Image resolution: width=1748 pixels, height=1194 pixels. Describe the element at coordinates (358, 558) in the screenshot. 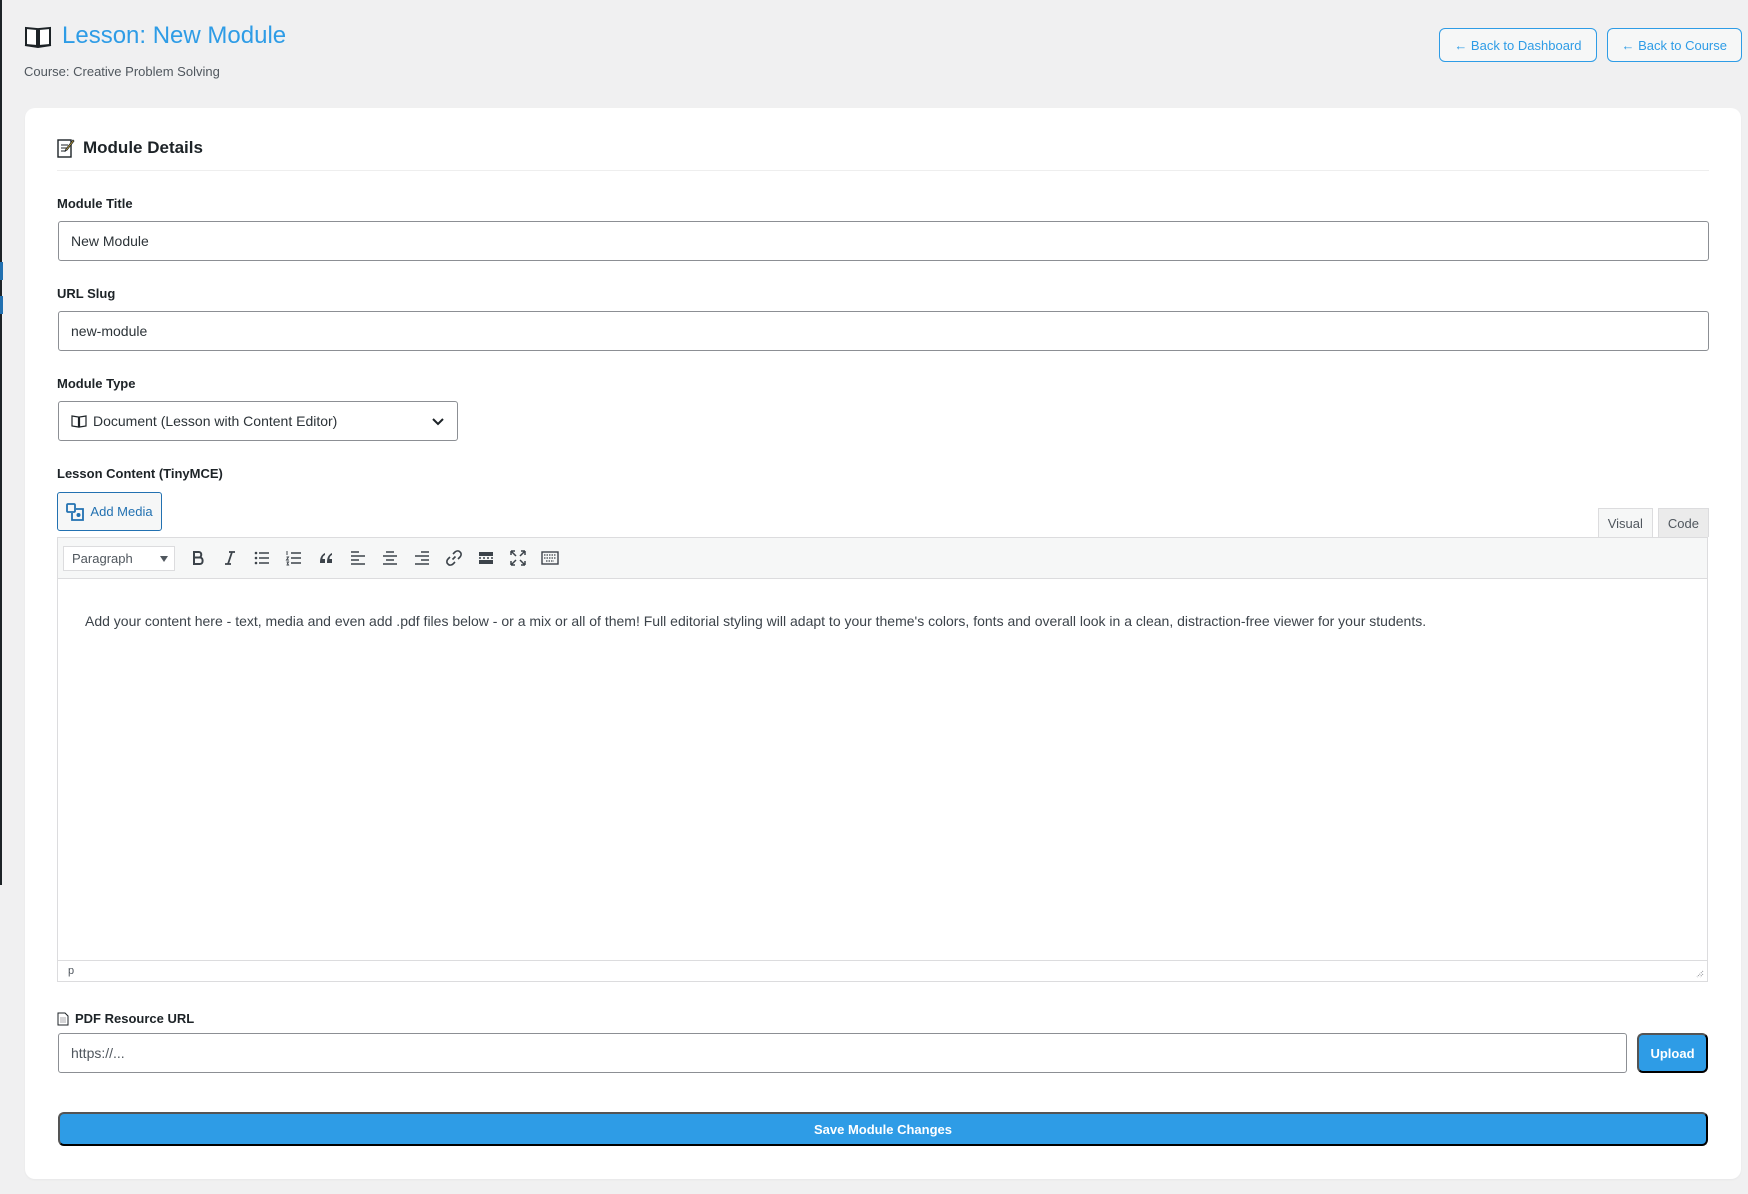

I see `align-left-icon` at that location.